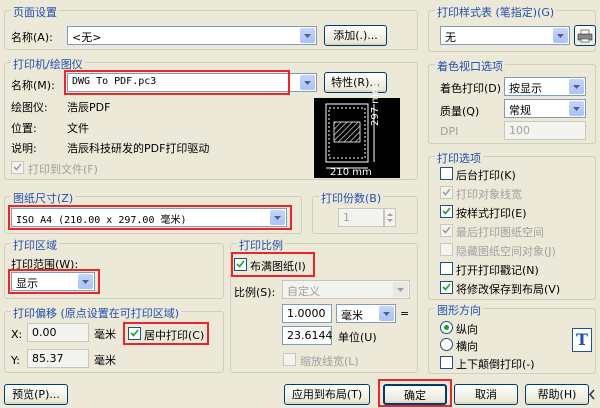 Image resolution: width=600 pixels, height=408 pixels. Describe the element at coordinates (467, 346) in the screenshot. I see `landscape-label: 横向` at that location.